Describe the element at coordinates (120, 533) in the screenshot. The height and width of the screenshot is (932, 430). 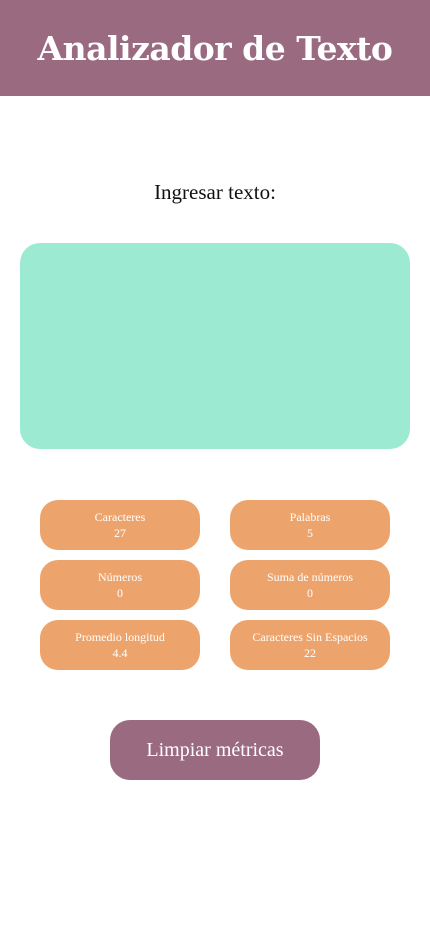
I see `metric-value: 27` at that location.